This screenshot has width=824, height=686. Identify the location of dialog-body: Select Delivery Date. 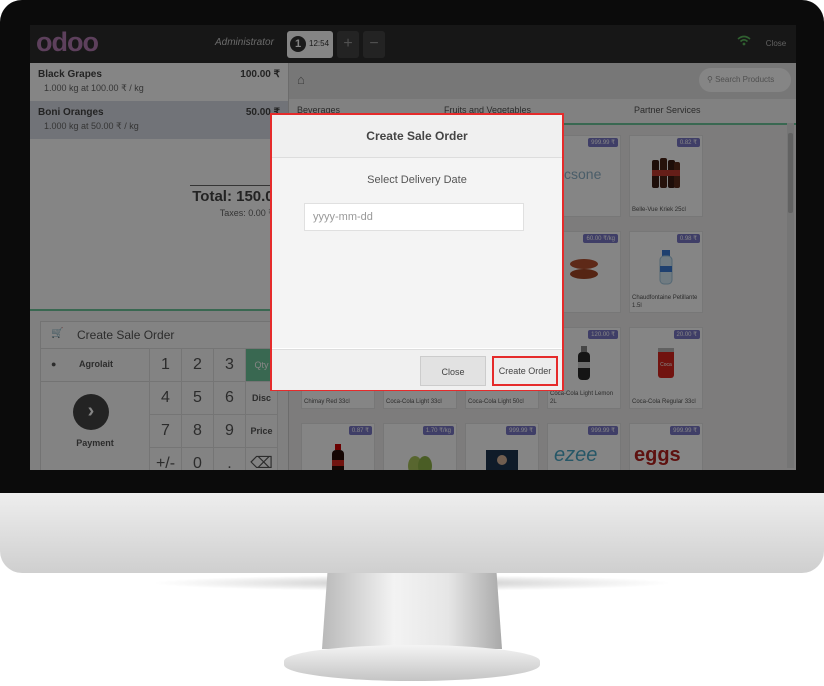
(417, 253).